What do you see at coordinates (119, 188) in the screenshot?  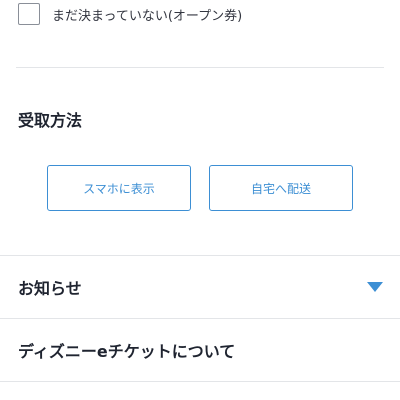 I see `show-on-smartphone-button: スマホに表示` at bounding box center [119, 188].